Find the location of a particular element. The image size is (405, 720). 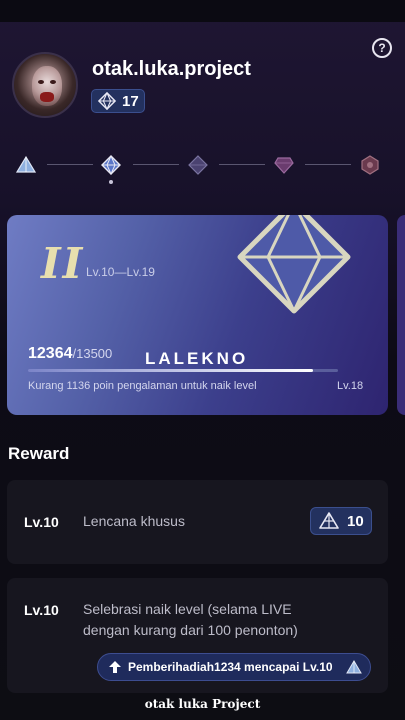

tier-1-icon is located at coordinates (26, 165).